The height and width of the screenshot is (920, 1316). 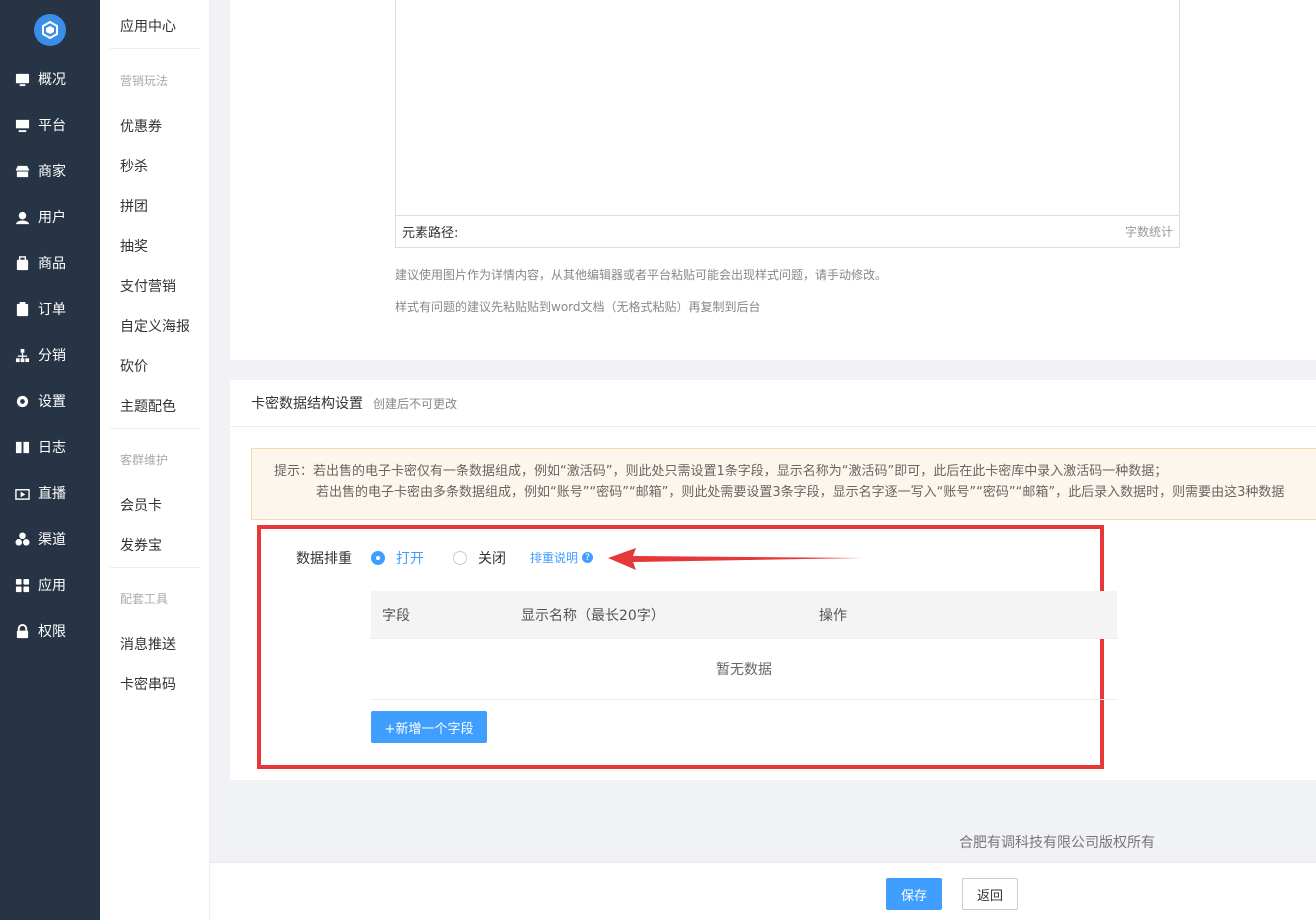 What do you see at coordinates (22, 309) in the screenshot?
I see `clipboard-icon` at bounding box center [22, 309].